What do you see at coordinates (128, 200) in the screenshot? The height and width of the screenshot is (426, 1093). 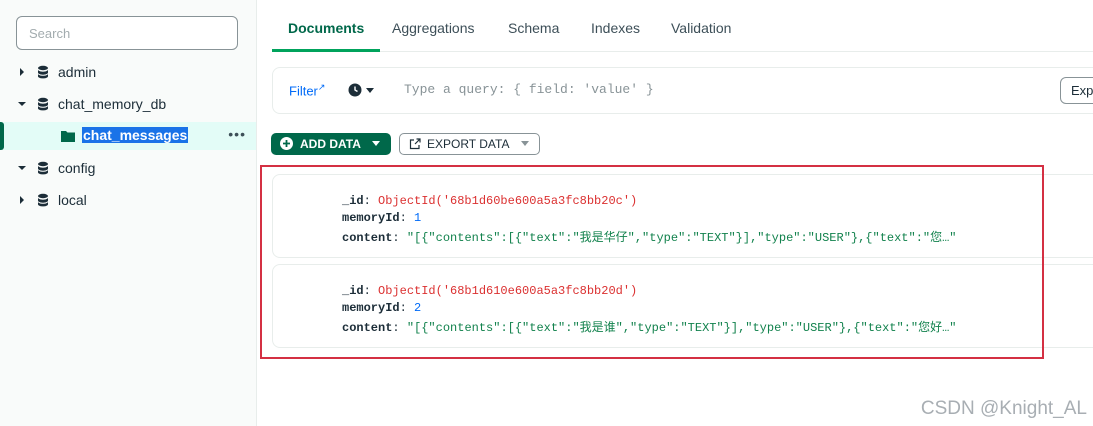 I see `sidebar-item-local: local` at bounding box center [128, 200].